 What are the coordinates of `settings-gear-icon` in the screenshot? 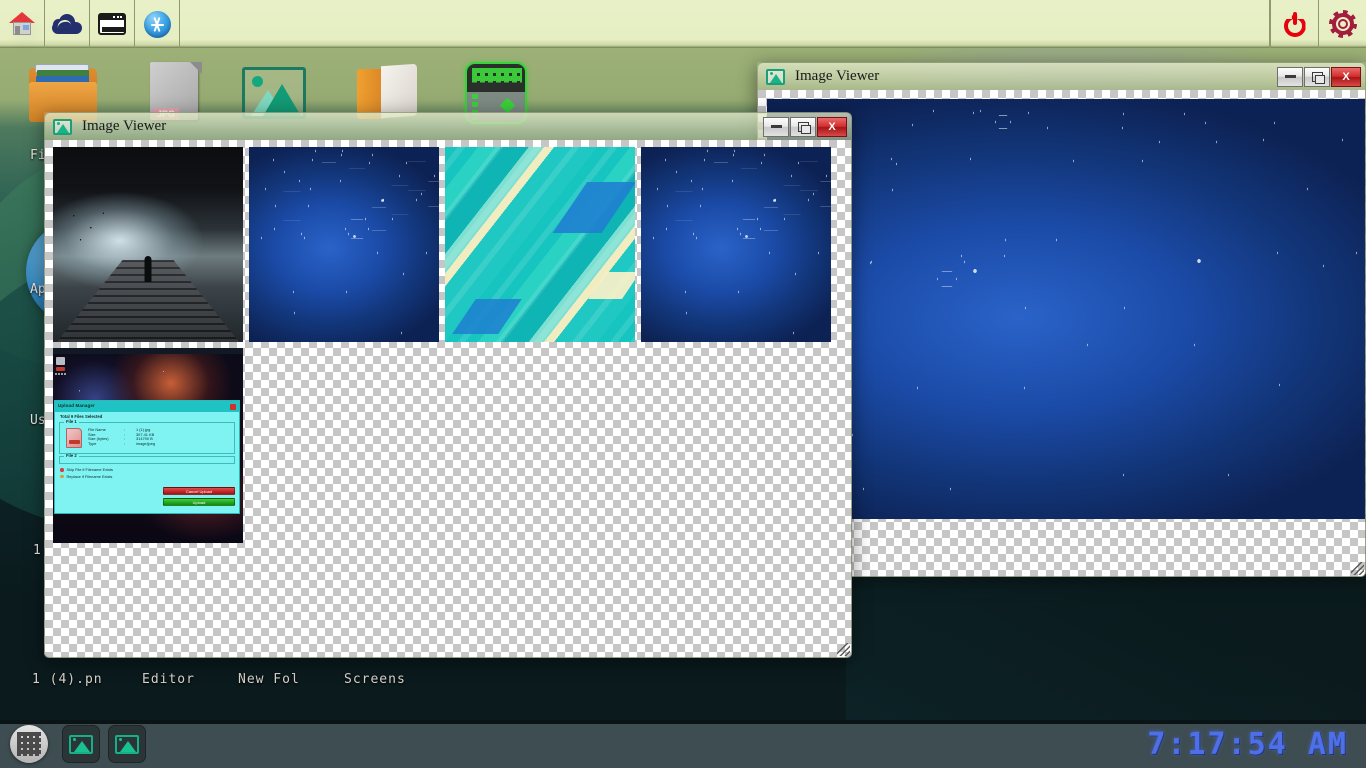 It's located at (1342, 24).